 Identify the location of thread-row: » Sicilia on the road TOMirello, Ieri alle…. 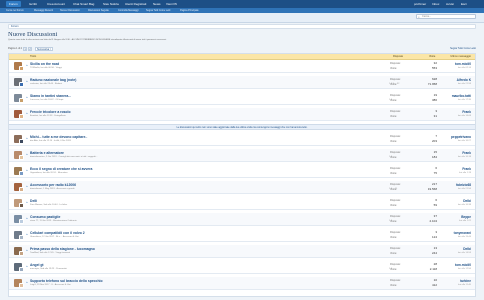
(242, 66).